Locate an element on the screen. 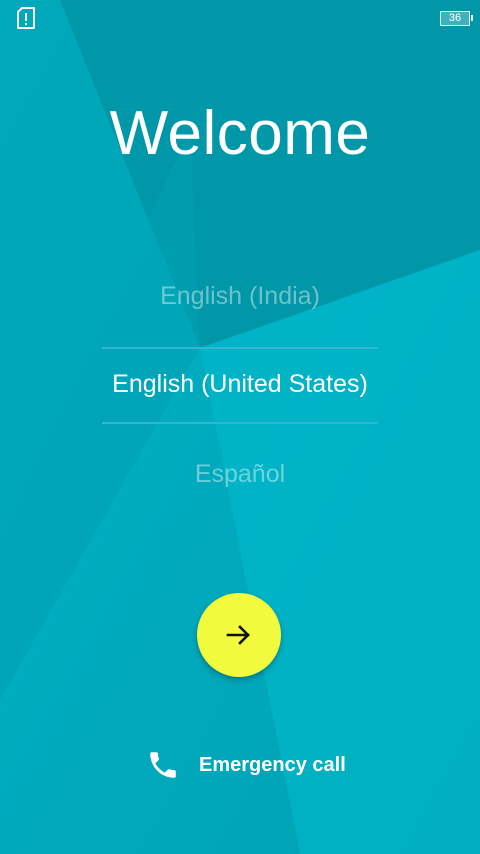 The image size is (480, 854). language-option-english-india: English (India) is located at coordinates (240, 296).